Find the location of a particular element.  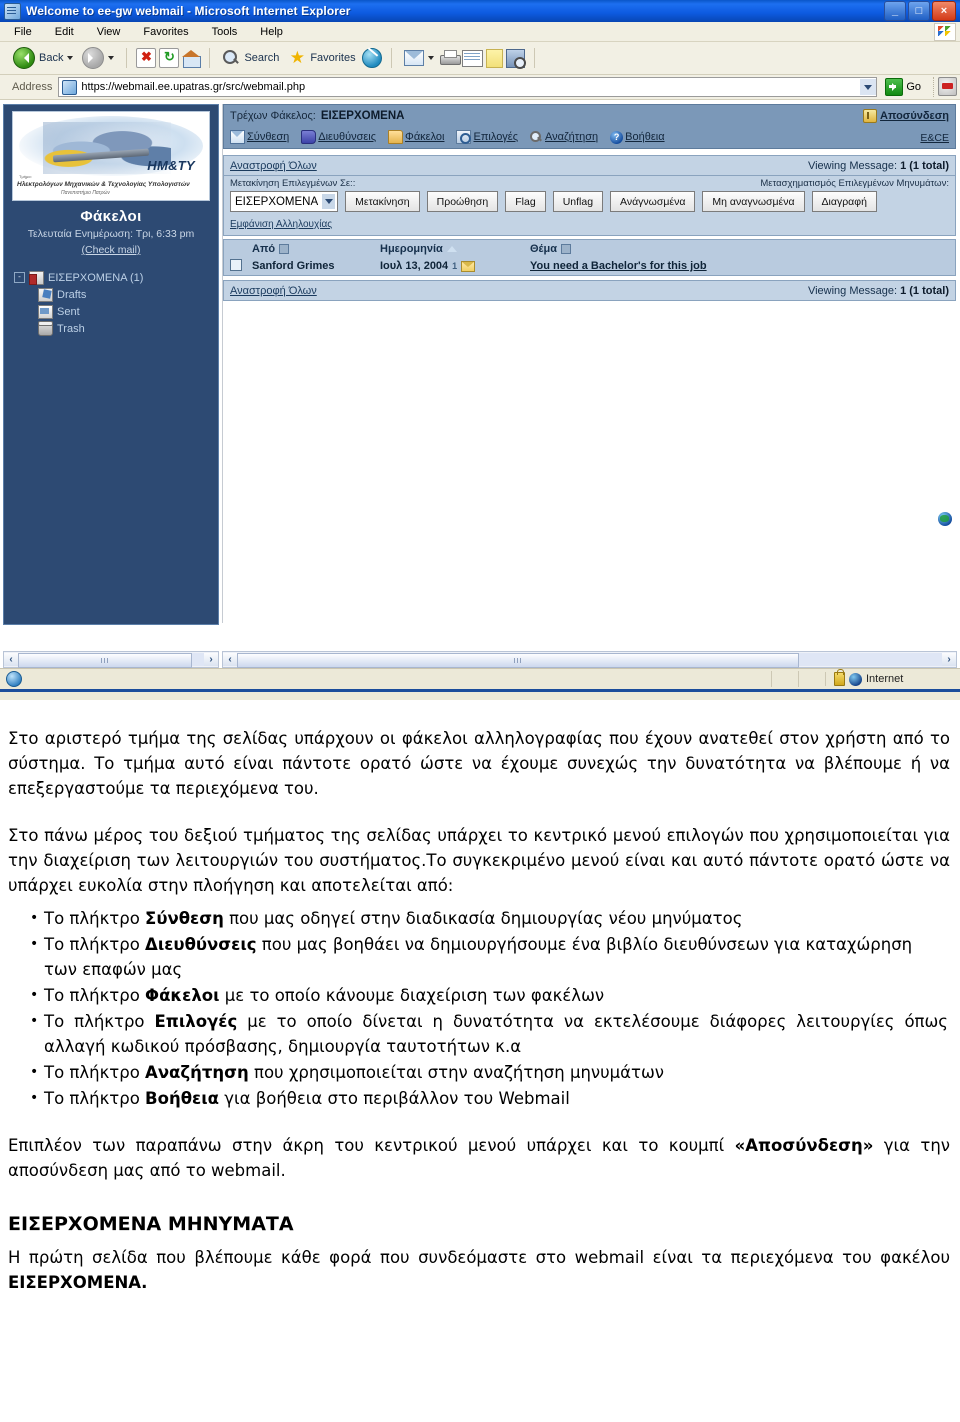

search-button: Search is located at coordinates (250, 58).